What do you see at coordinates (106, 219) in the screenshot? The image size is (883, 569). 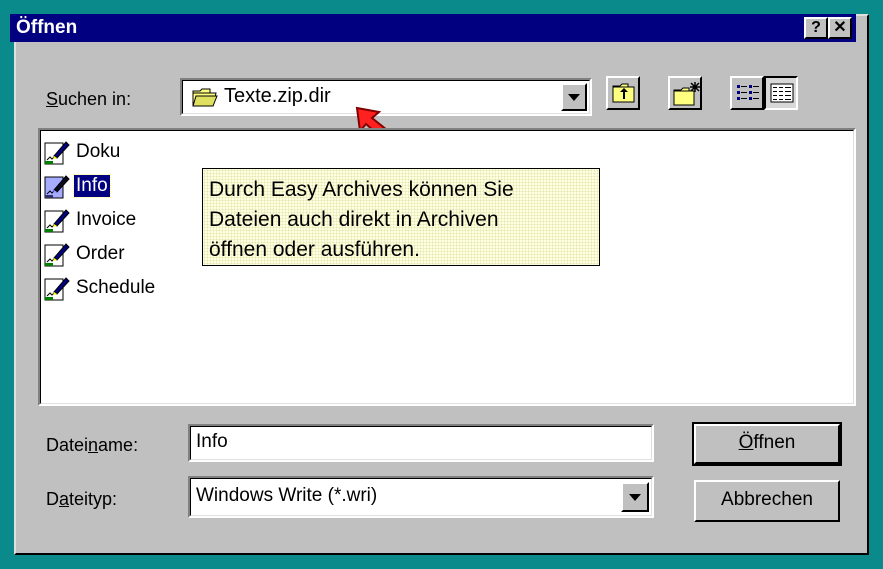 I see `file-name: Invoice` at bounding box center [106, 219].